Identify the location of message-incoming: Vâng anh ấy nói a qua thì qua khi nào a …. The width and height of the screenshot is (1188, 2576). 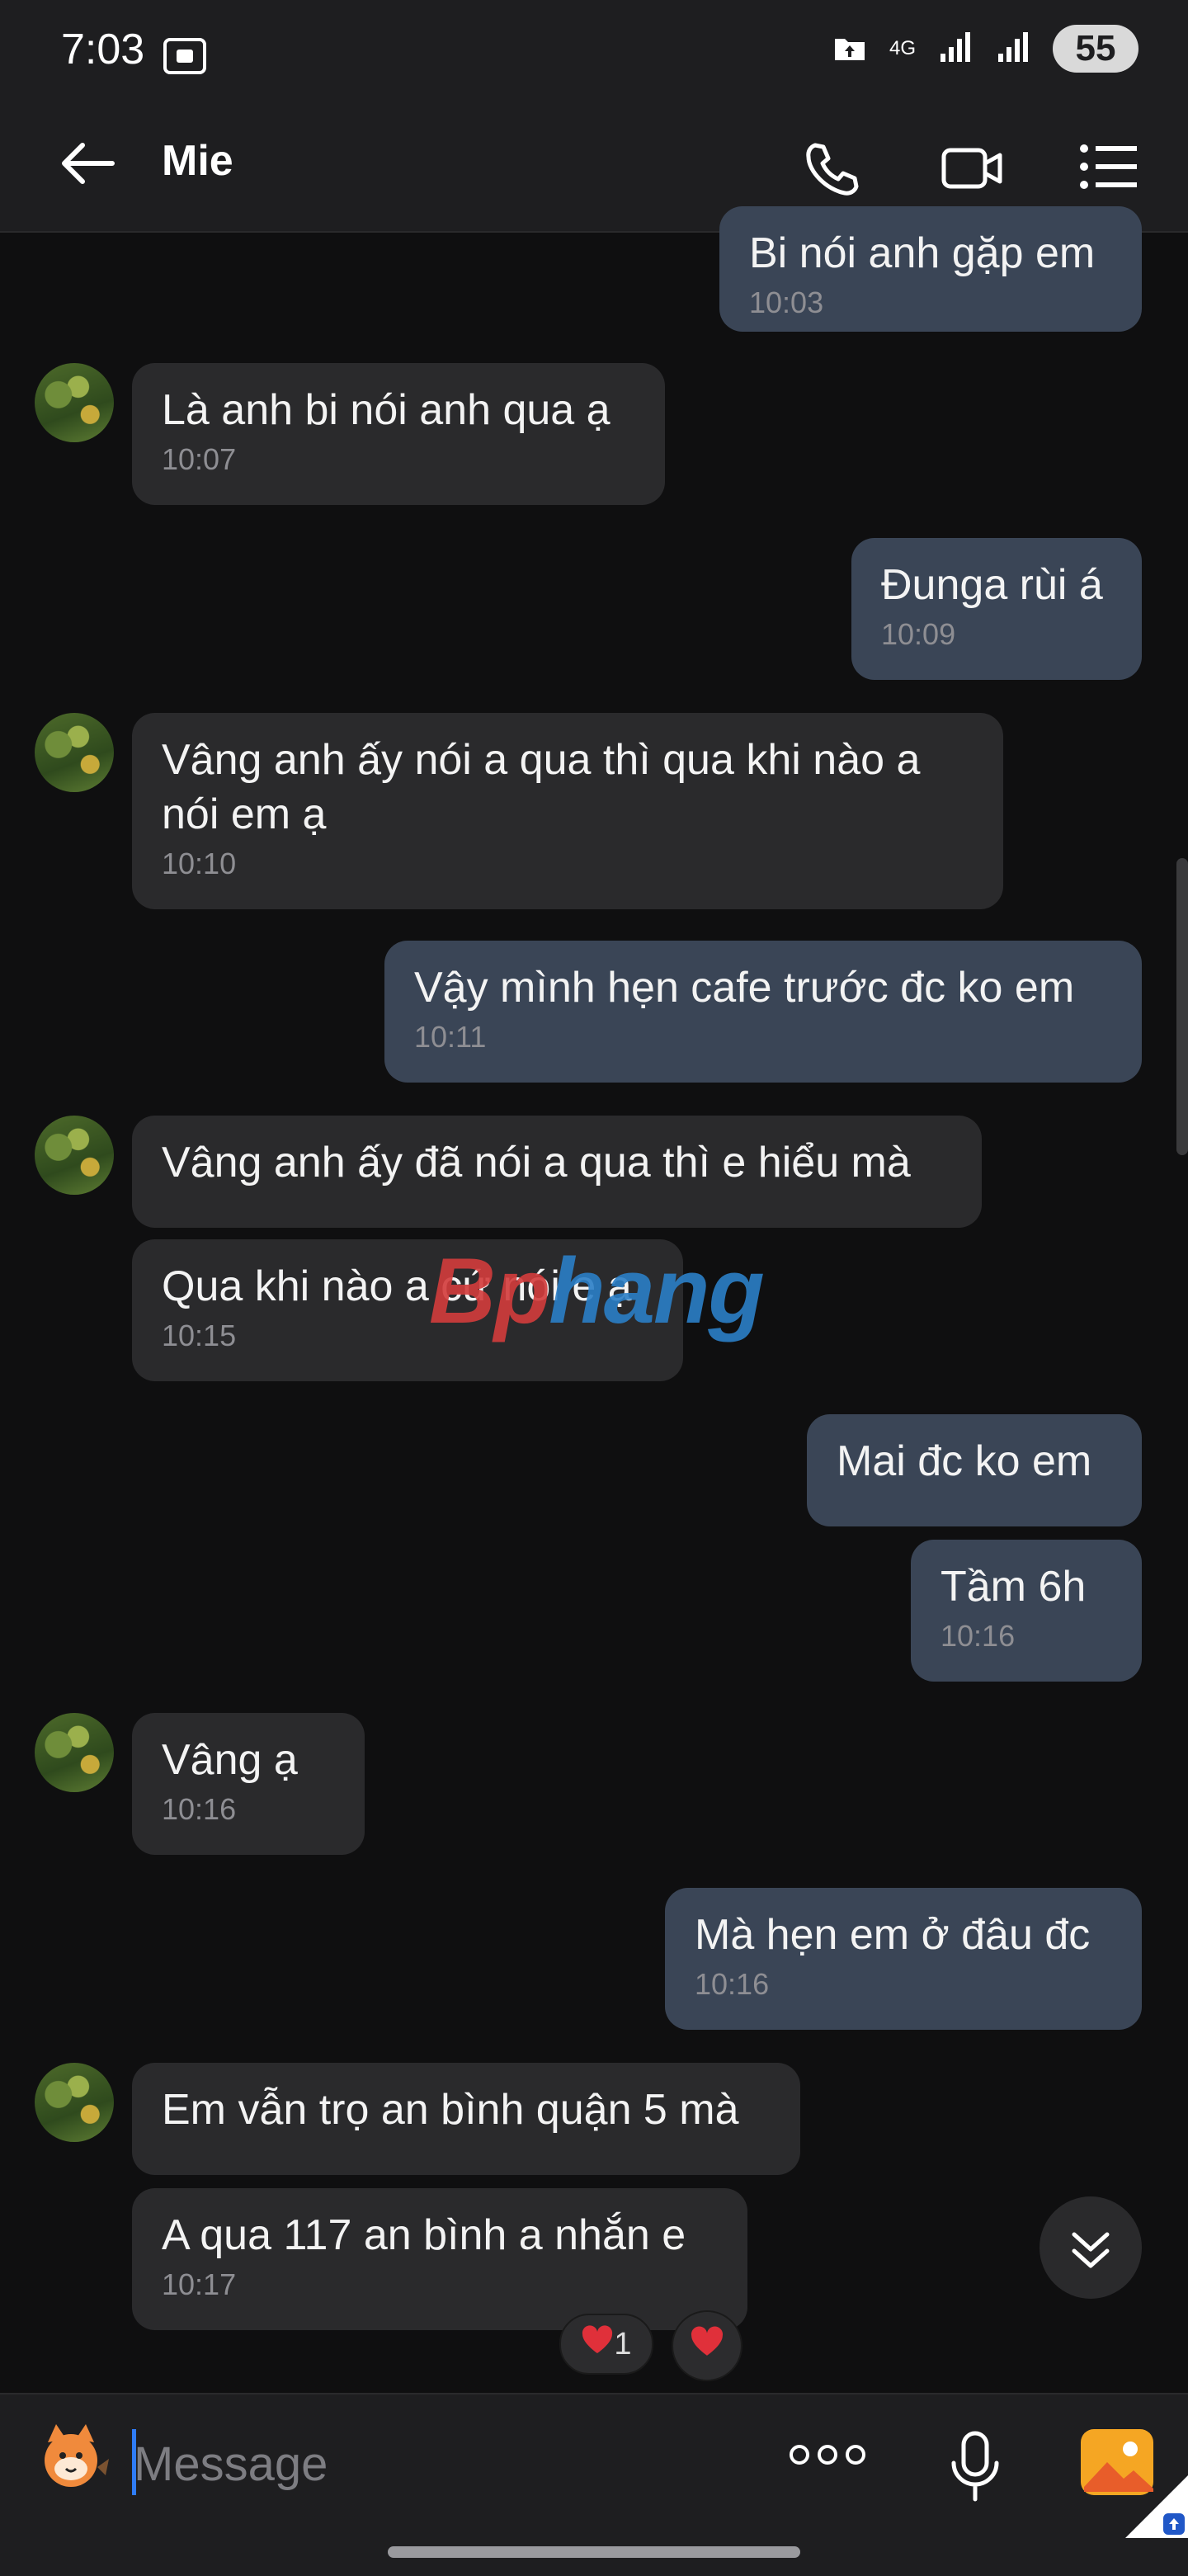
(567, 811).